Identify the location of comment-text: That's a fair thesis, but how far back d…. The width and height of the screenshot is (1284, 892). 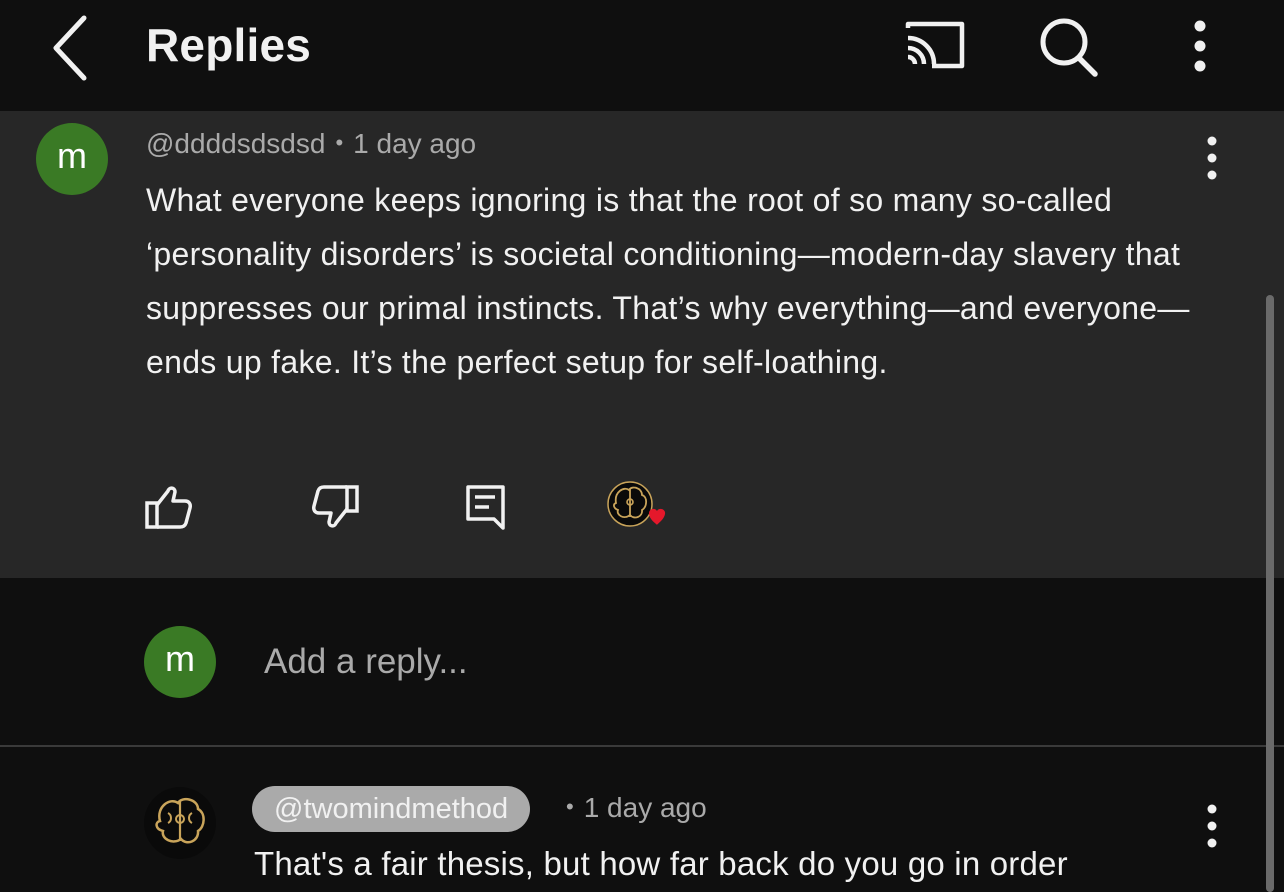
(661, 863).